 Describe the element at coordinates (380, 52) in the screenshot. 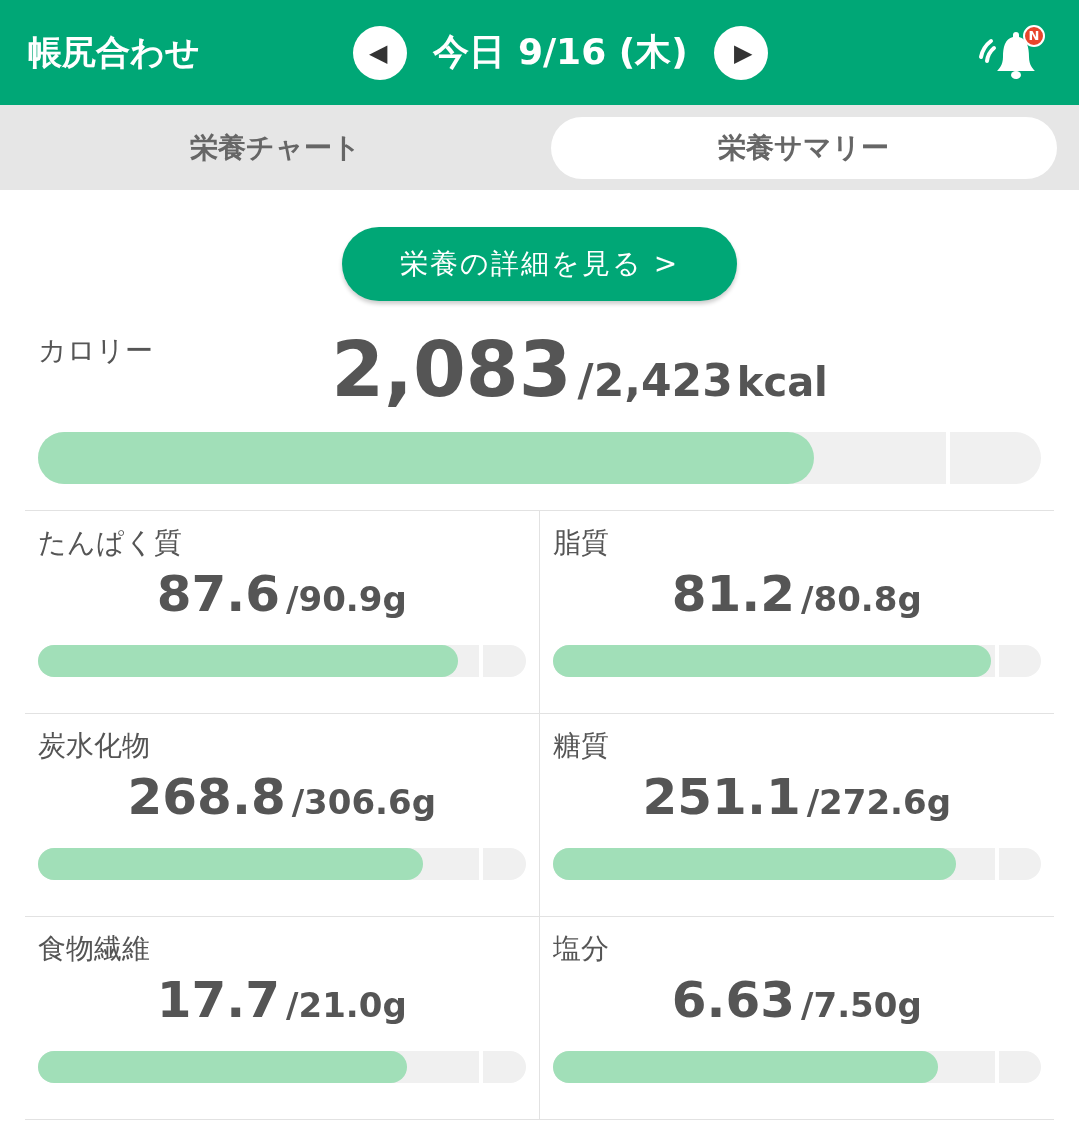

I see `previous-day-button: ◀` at that location.